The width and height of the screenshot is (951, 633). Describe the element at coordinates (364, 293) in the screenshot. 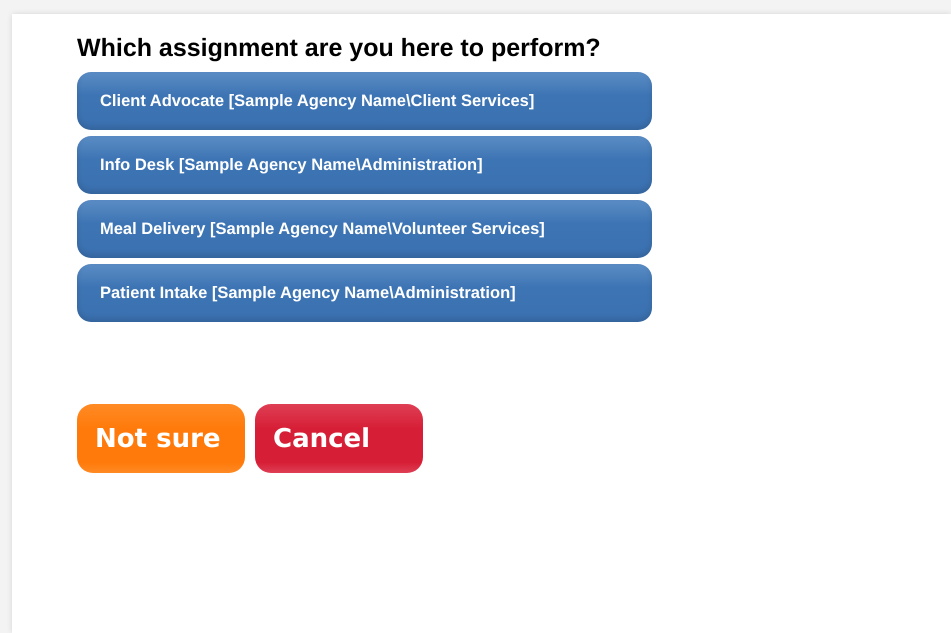

I see `assignment-button: Patient Intake [Sample Agency Name\Administration]` at that location.